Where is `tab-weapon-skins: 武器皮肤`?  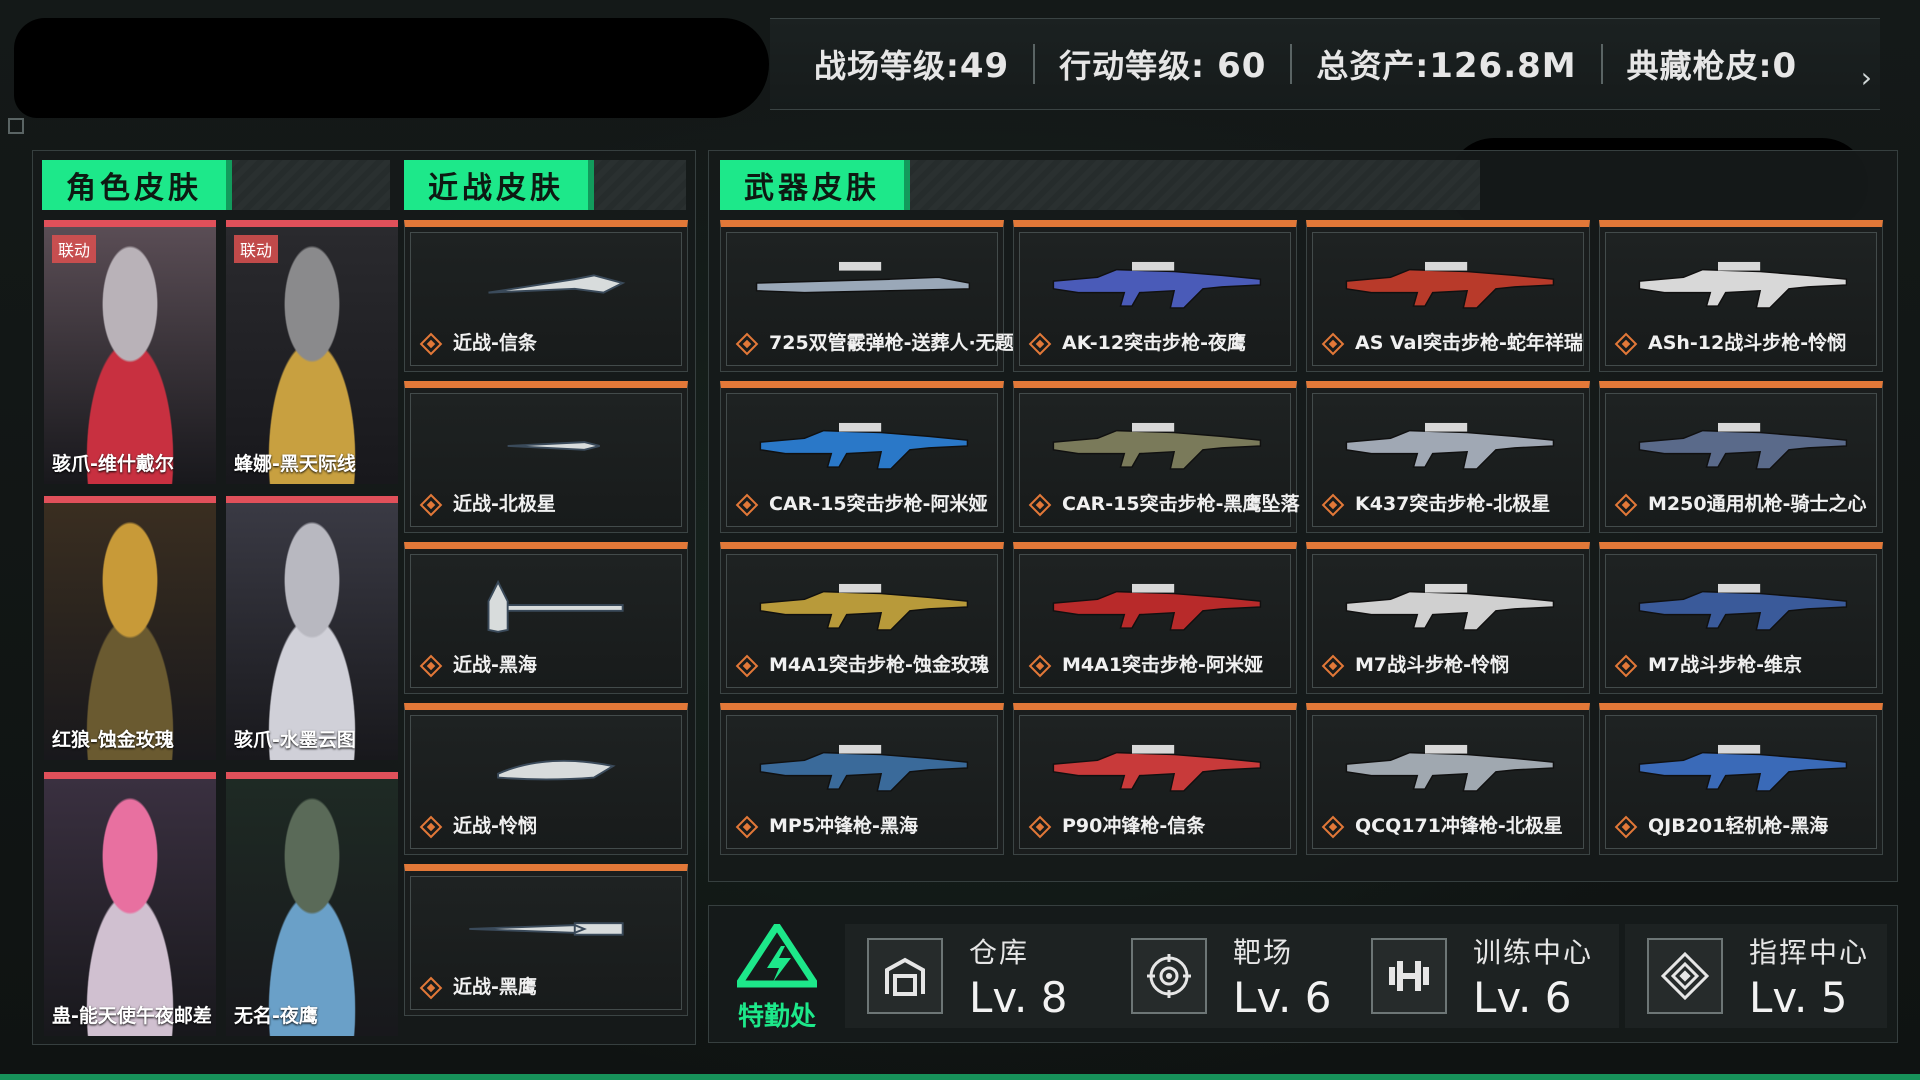 tab-weapon-skins: 武器皮肤 is located at coordinates (1100, 185).